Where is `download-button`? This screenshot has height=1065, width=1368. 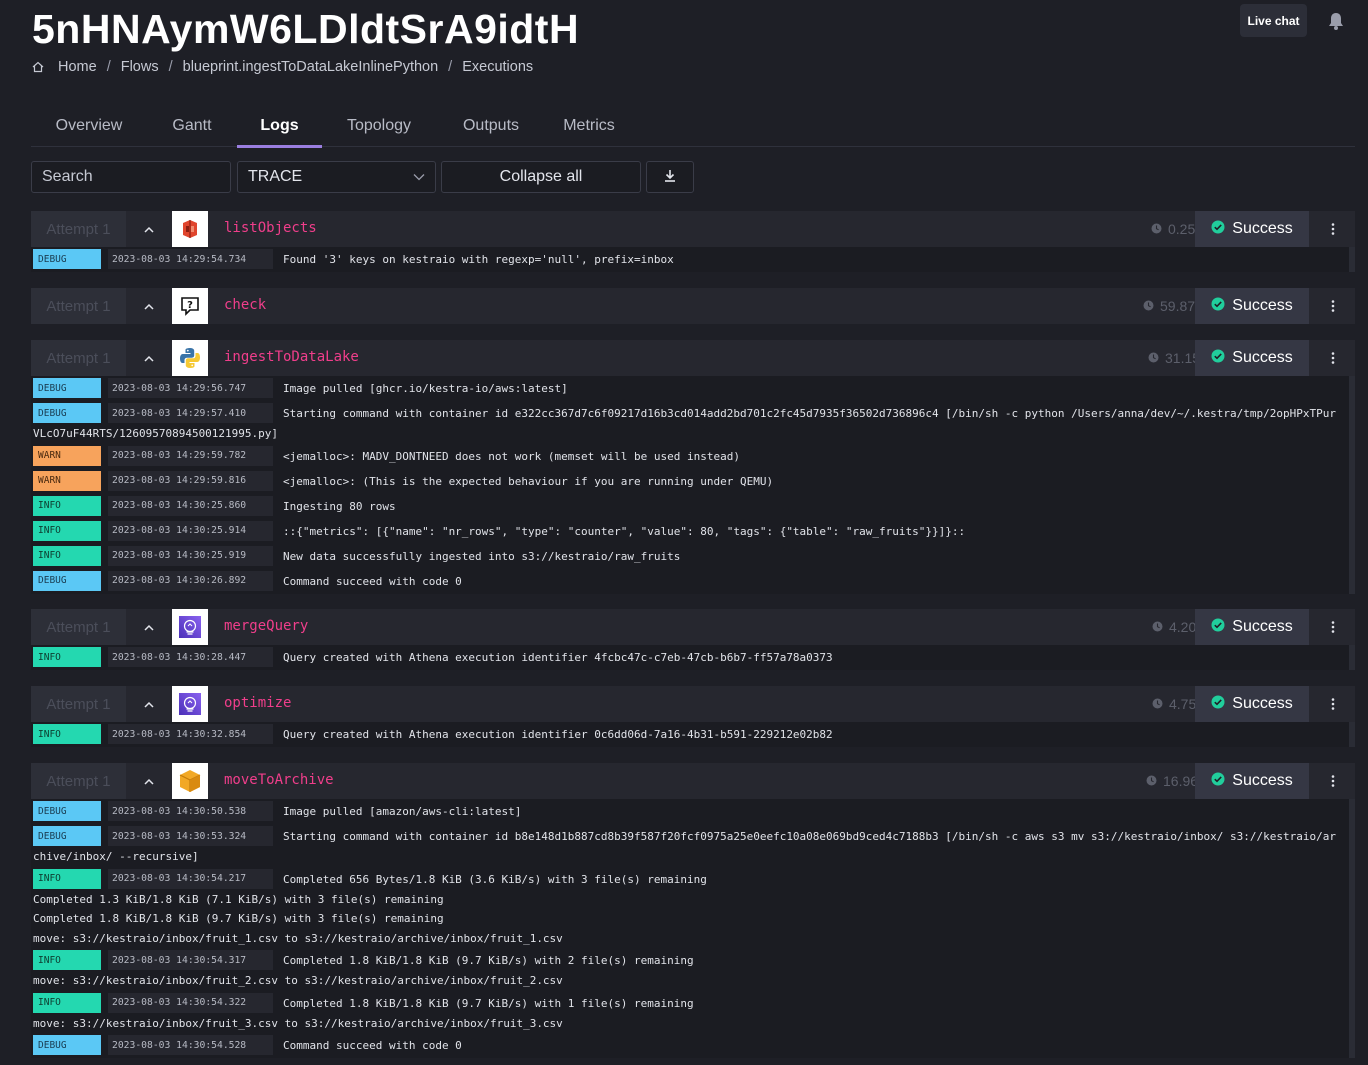 download-button is located at coordinates (670, 177).